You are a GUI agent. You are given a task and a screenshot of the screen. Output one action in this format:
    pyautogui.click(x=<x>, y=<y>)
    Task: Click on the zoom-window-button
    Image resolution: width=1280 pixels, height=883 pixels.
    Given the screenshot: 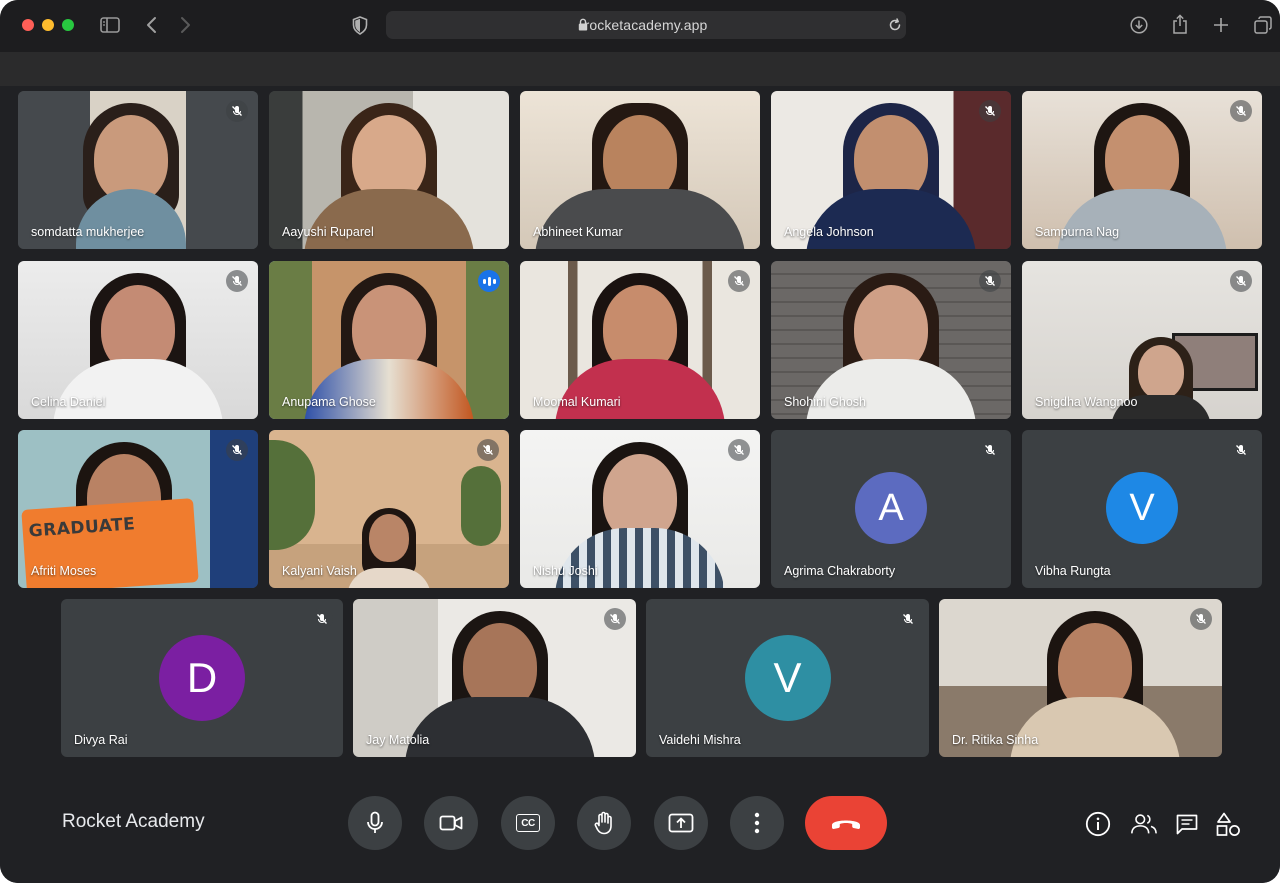 What is the action you would take?
    pyautogui.click(x=68, y=25)
    